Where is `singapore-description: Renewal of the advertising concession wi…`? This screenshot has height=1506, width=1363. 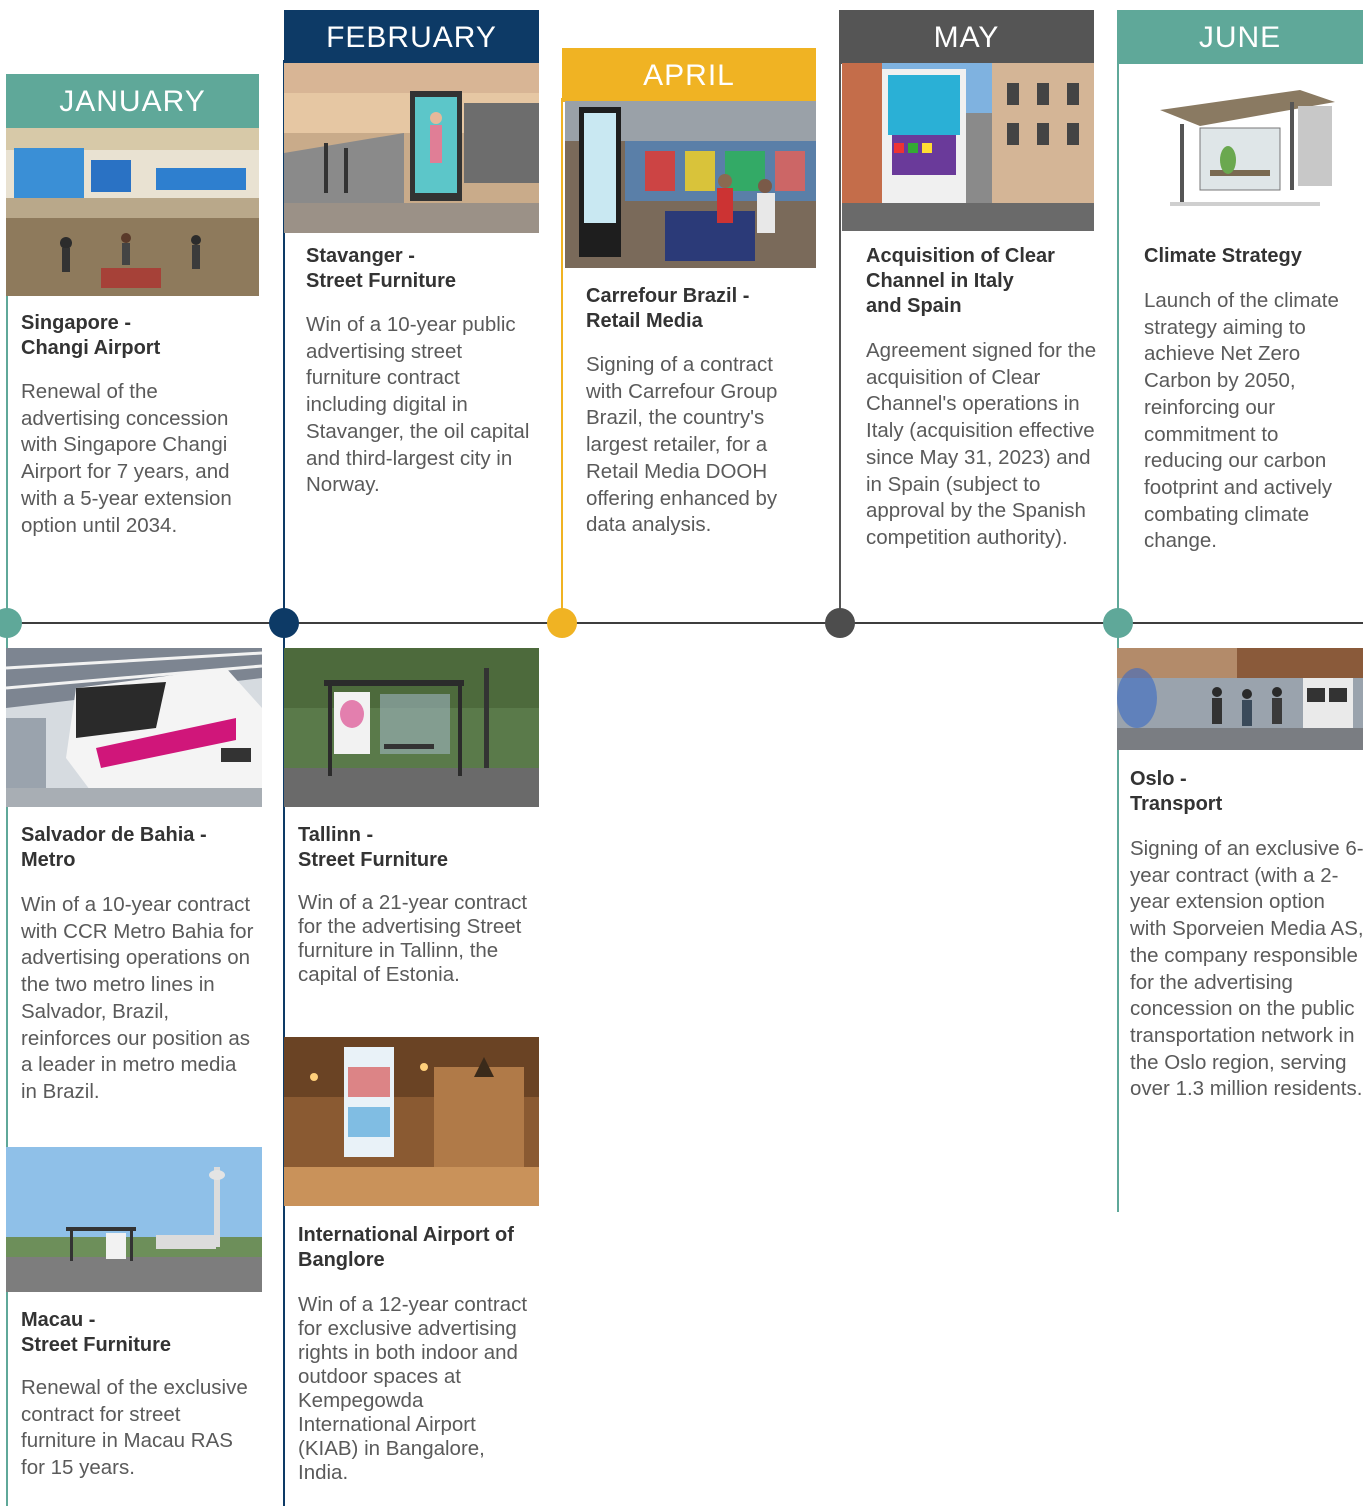
singapore-description: Renewal of the advertising concession wi… is located at coordinates (126, 458).